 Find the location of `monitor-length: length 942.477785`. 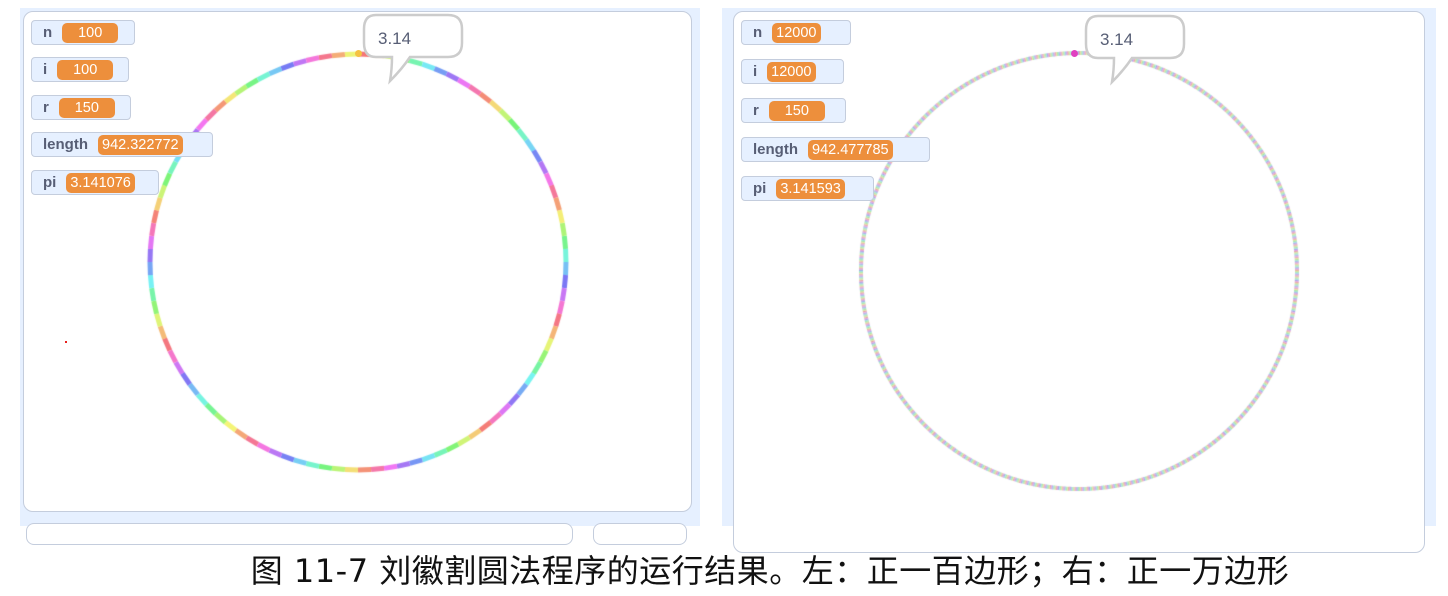

monitor-length: length 942.477785 is located at coordinates (835, 149).